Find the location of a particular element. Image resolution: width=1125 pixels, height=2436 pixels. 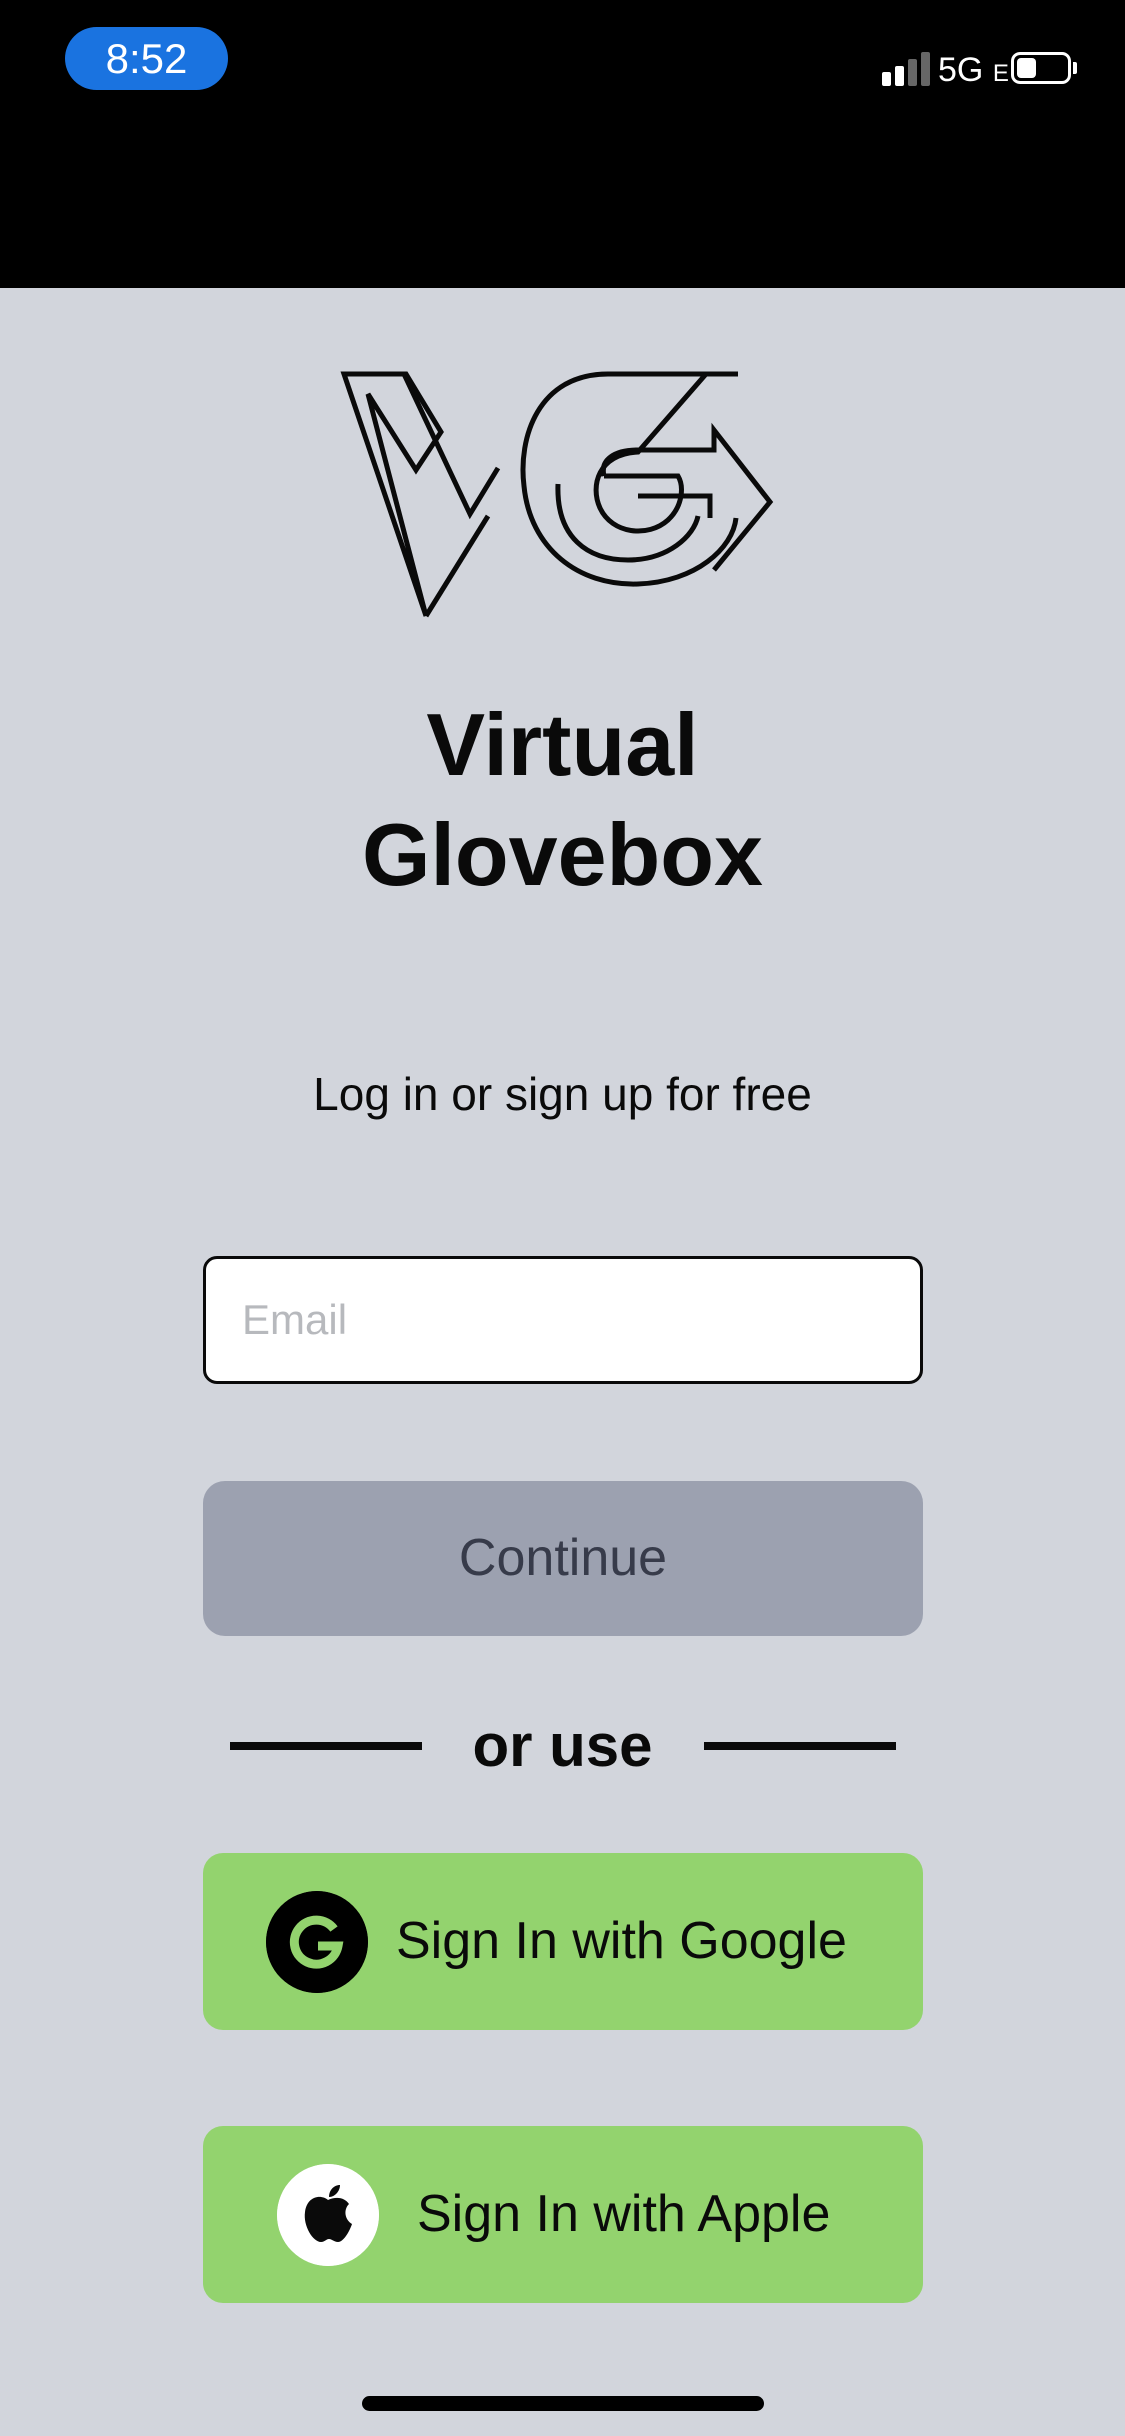

network-type: 5G is located at coordinates (961, 70).